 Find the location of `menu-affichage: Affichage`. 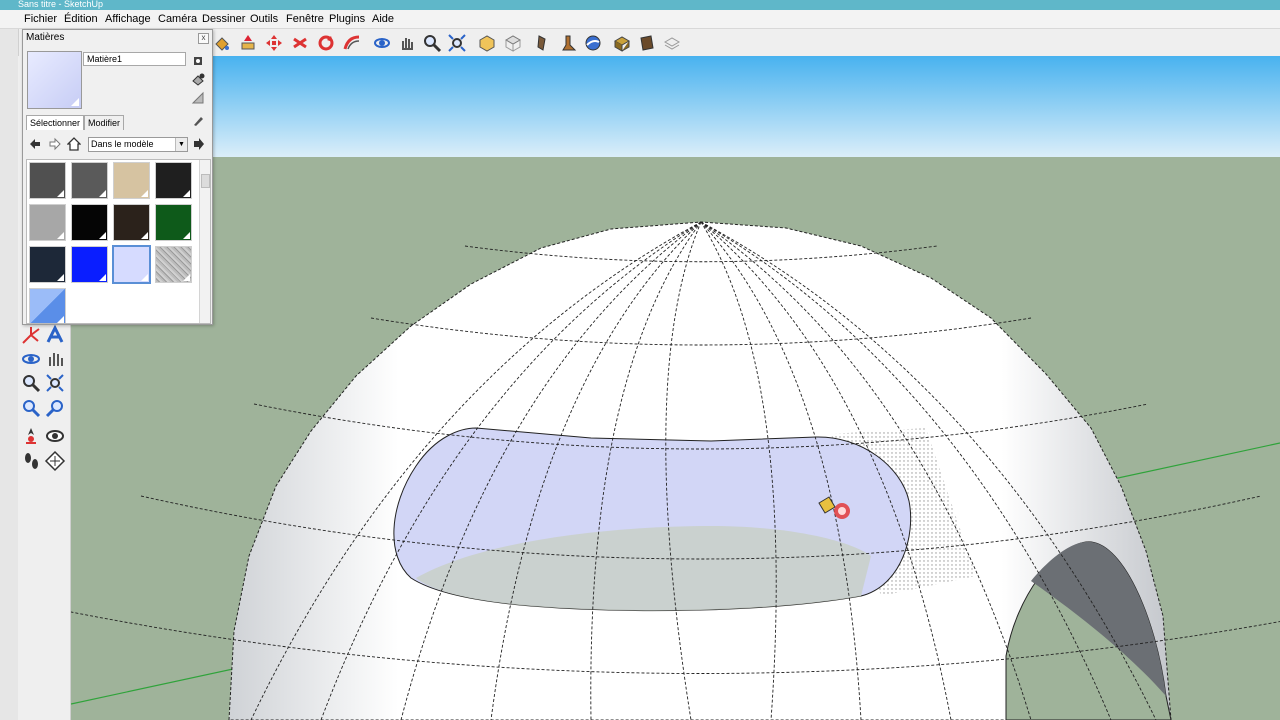

menu-affichage: Affichage is located at coordinates (128, 19).